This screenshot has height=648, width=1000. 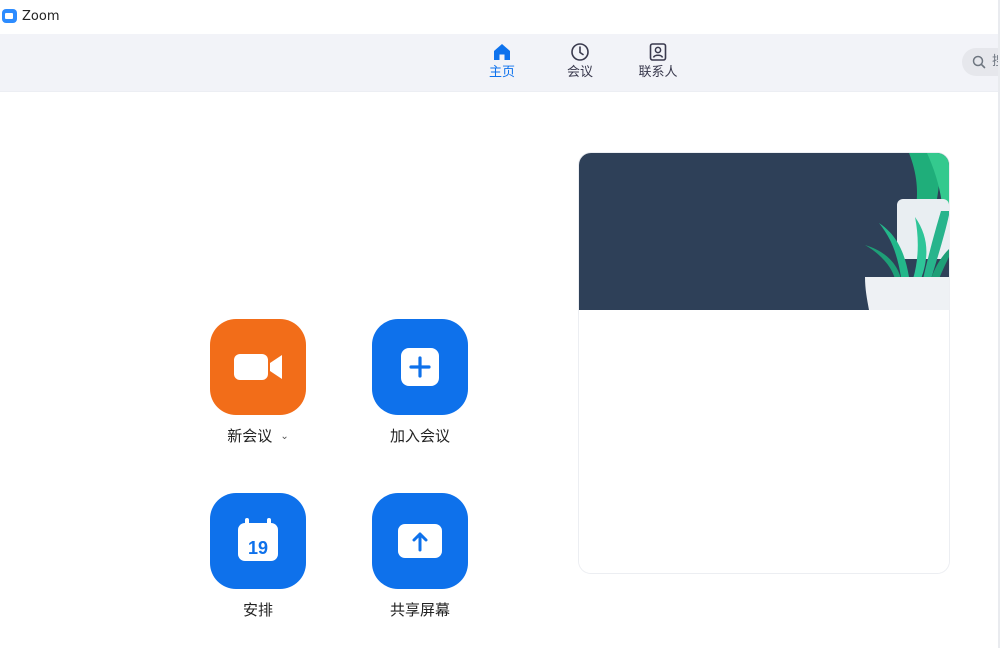 I want to click on chevron-down-icon: ⌄, so click(x=284, y=437).